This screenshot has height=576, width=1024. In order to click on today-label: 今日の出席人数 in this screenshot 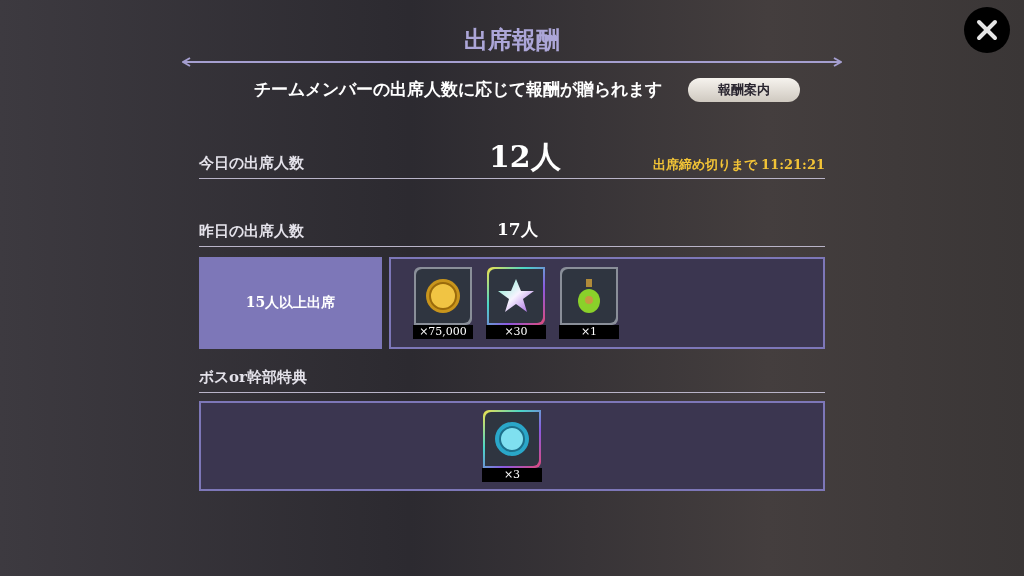, I will do `click(252, 163)`.